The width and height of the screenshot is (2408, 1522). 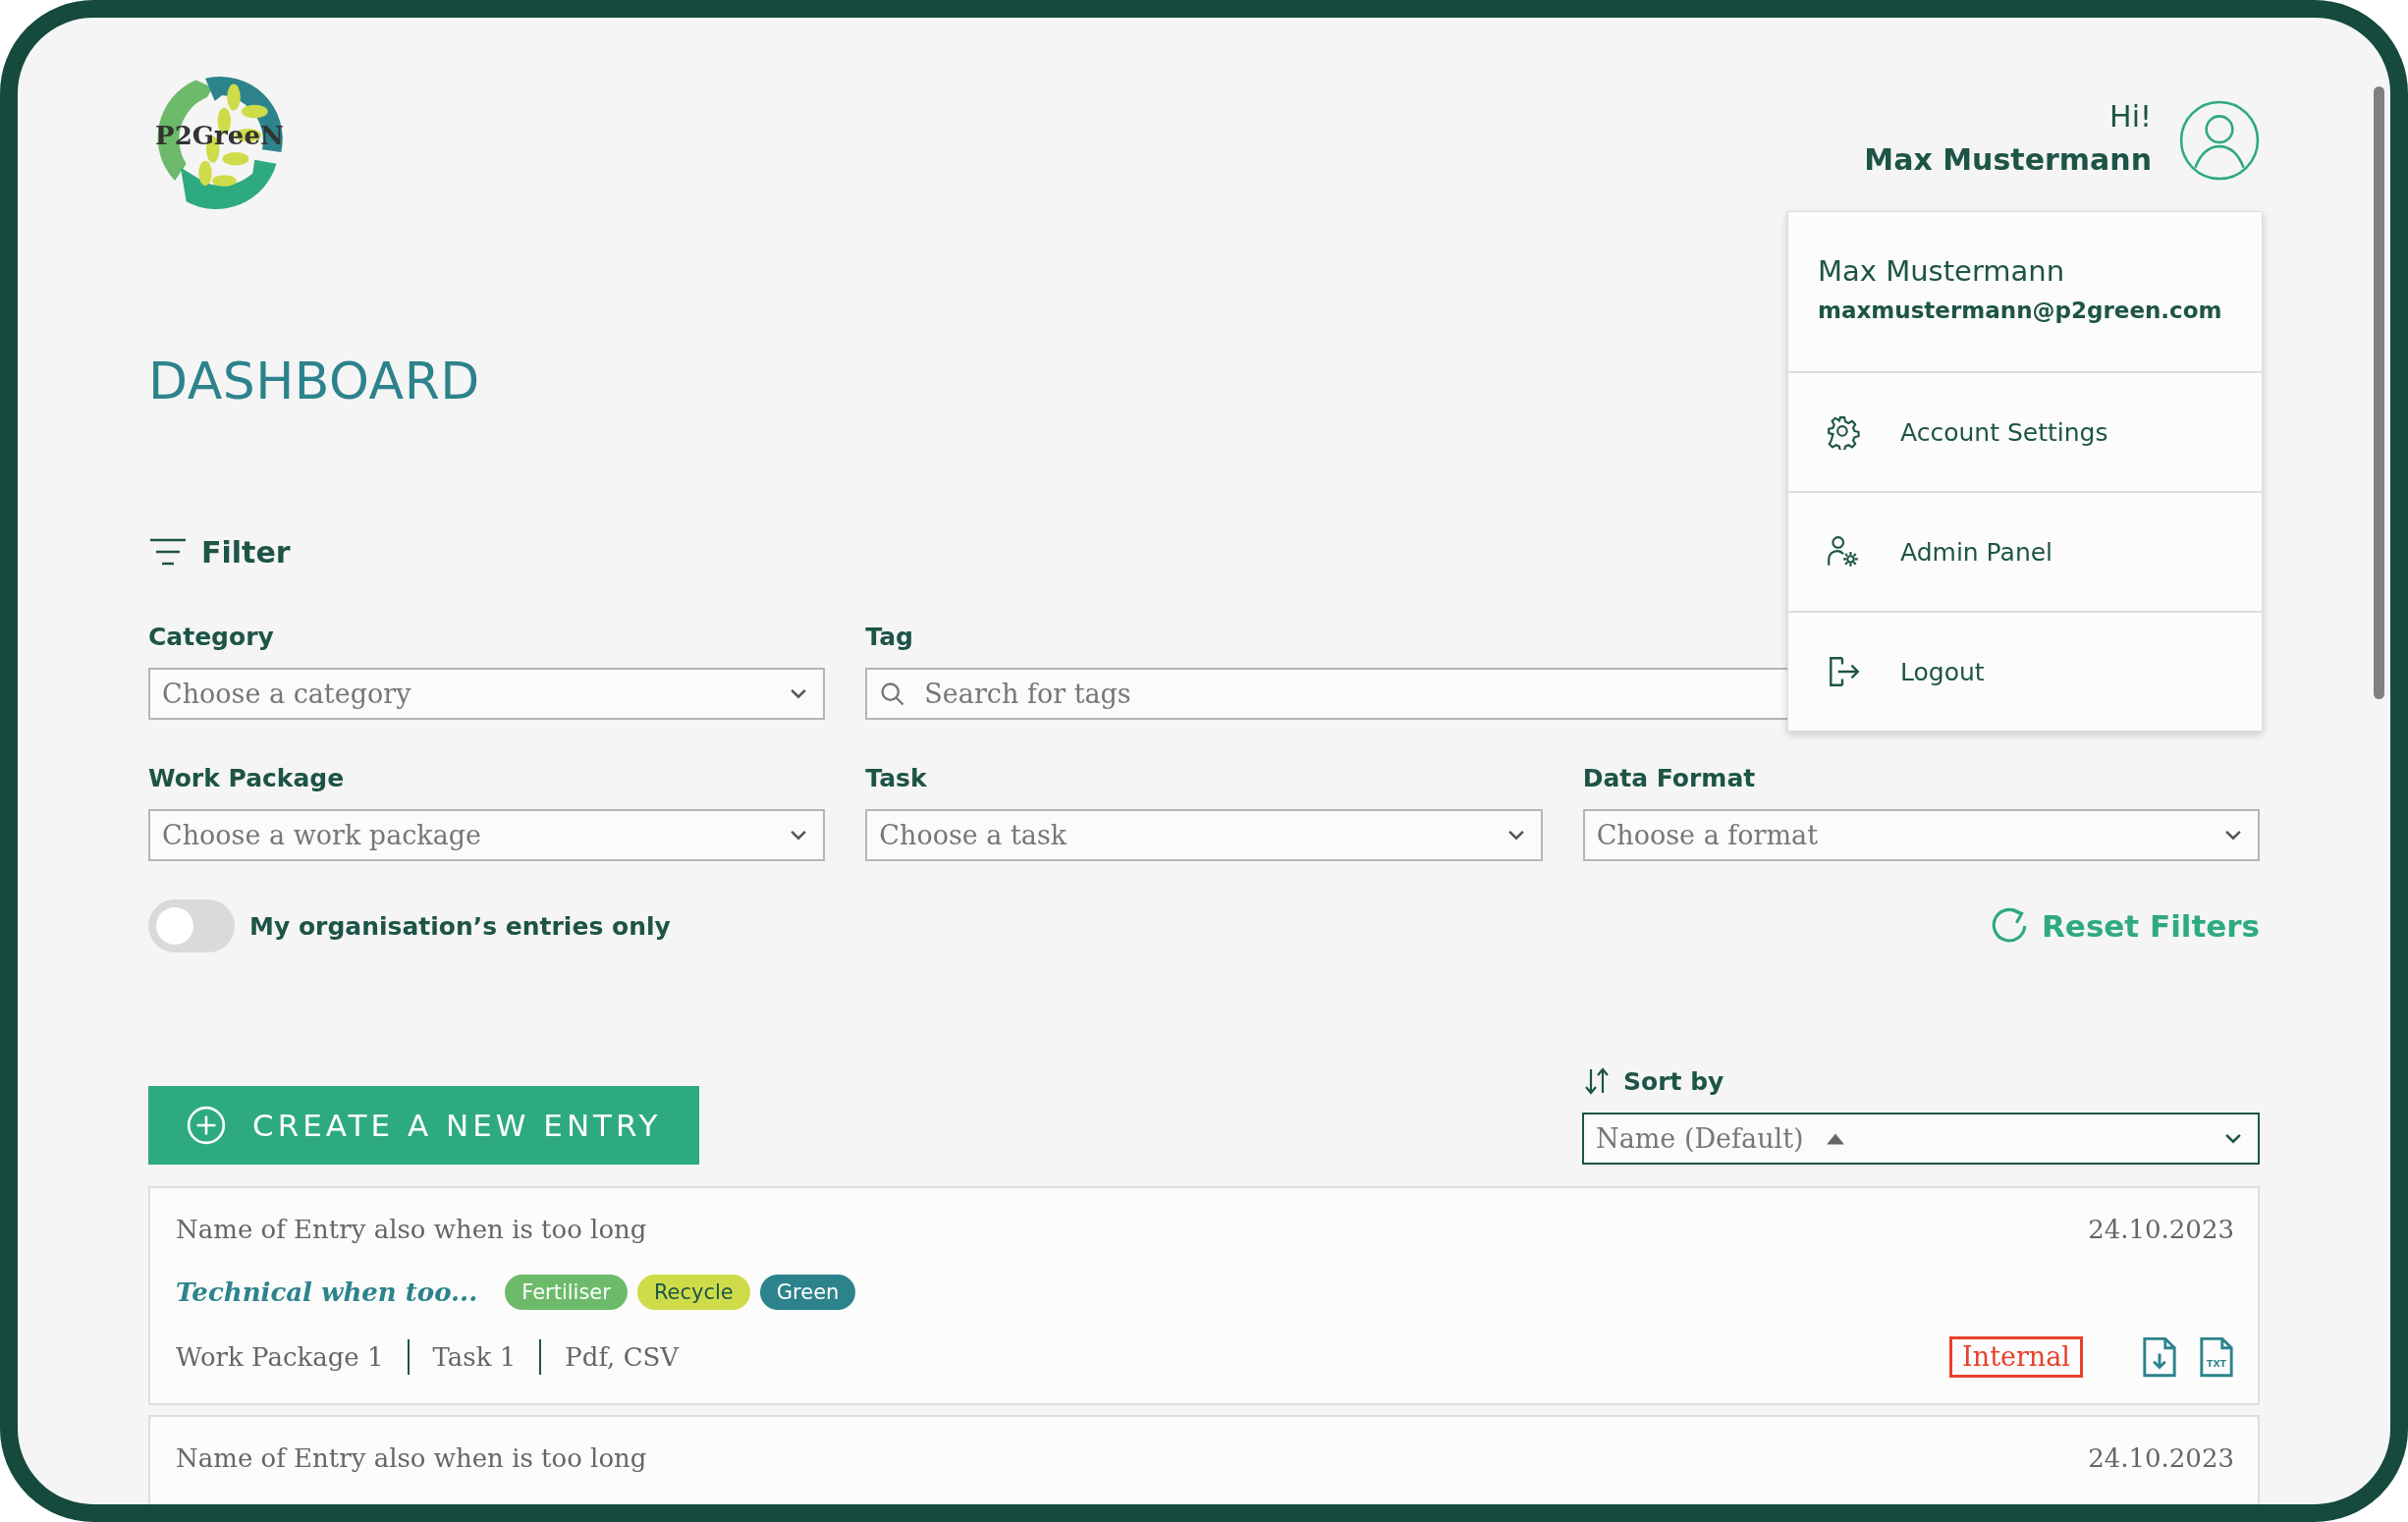 I want to click on dropdown-field: Choose a format, so click(x=1921, y=835).